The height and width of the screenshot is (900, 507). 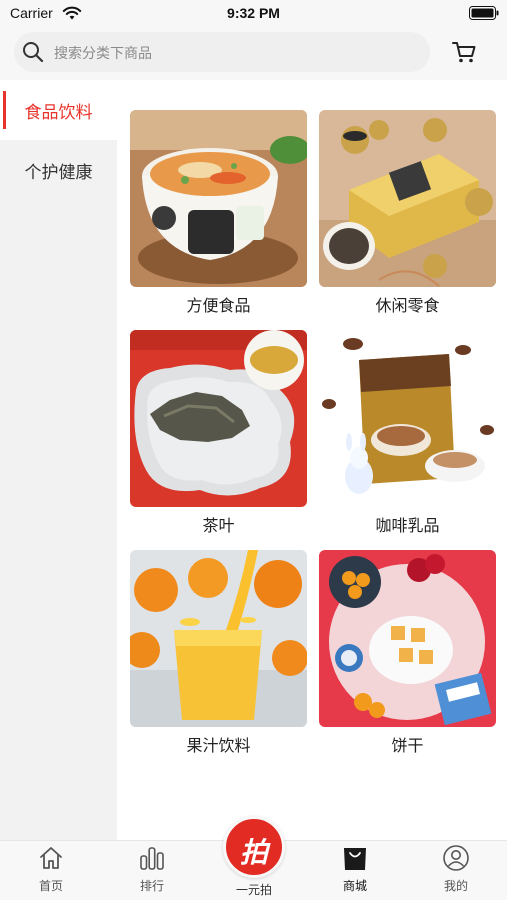 I want to click on category-card-biscuits: 饼干, so click(x=408, y=653).